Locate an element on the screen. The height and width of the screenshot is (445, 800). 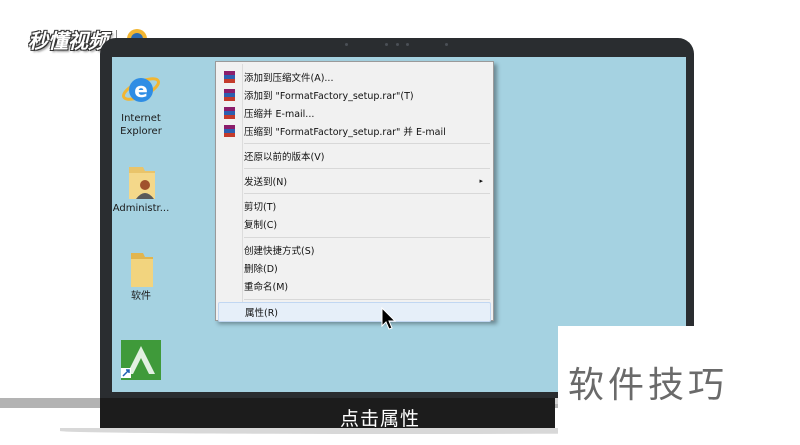
menu-item-add-to-rar: 添加到 "FormatFactory_setup.rar"(T) is located at coordinates (354, 95).